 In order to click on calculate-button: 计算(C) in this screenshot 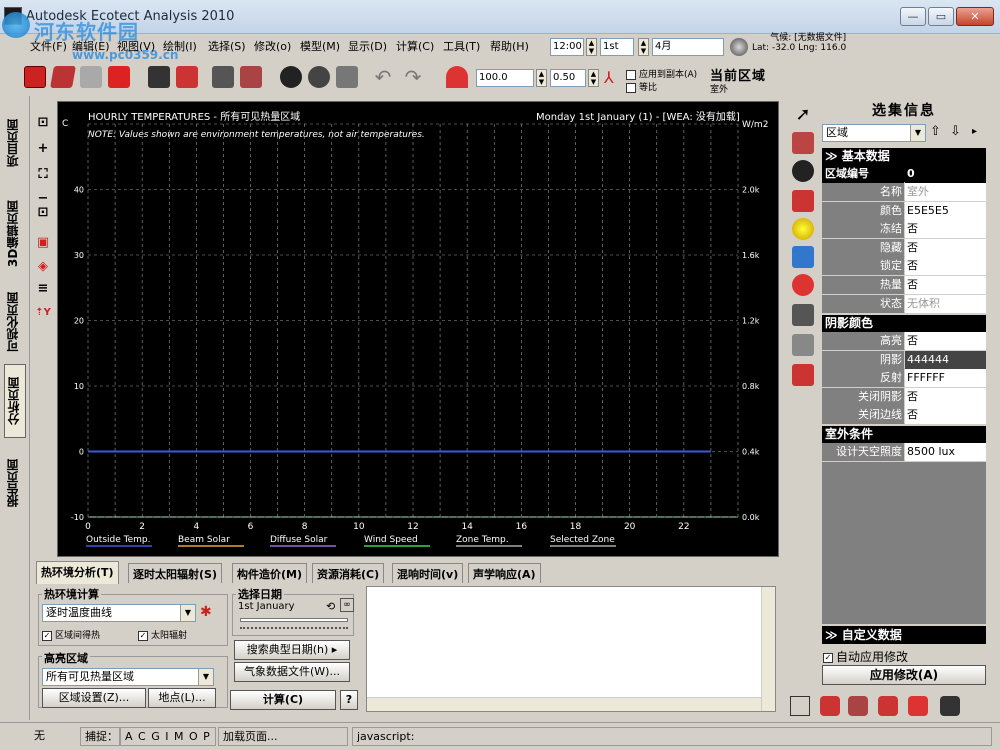, I will do `click(283, 700)`.